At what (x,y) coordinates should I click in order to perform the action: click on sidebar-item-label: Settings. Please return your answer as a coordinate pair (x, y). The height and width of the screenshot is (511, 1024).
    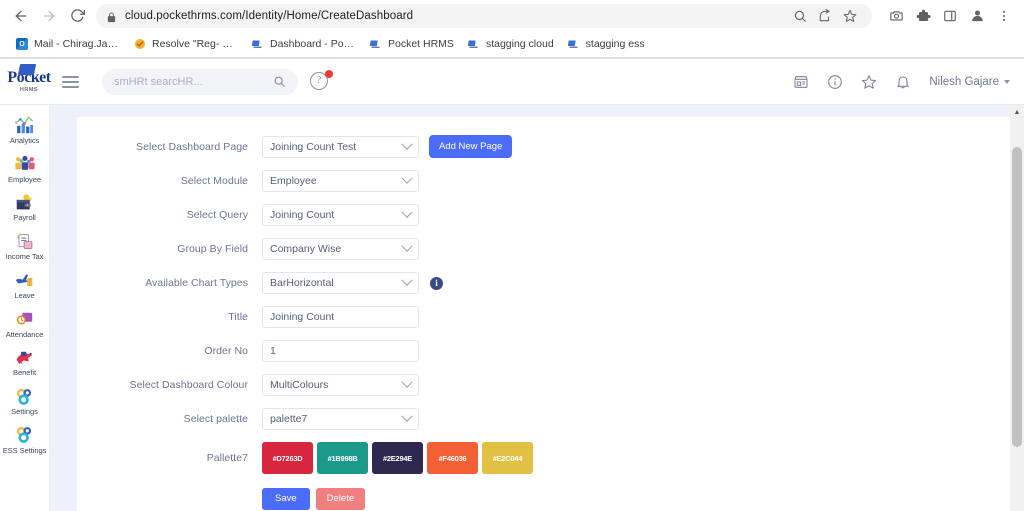
    Looking at the image, I should click on (24, 412).